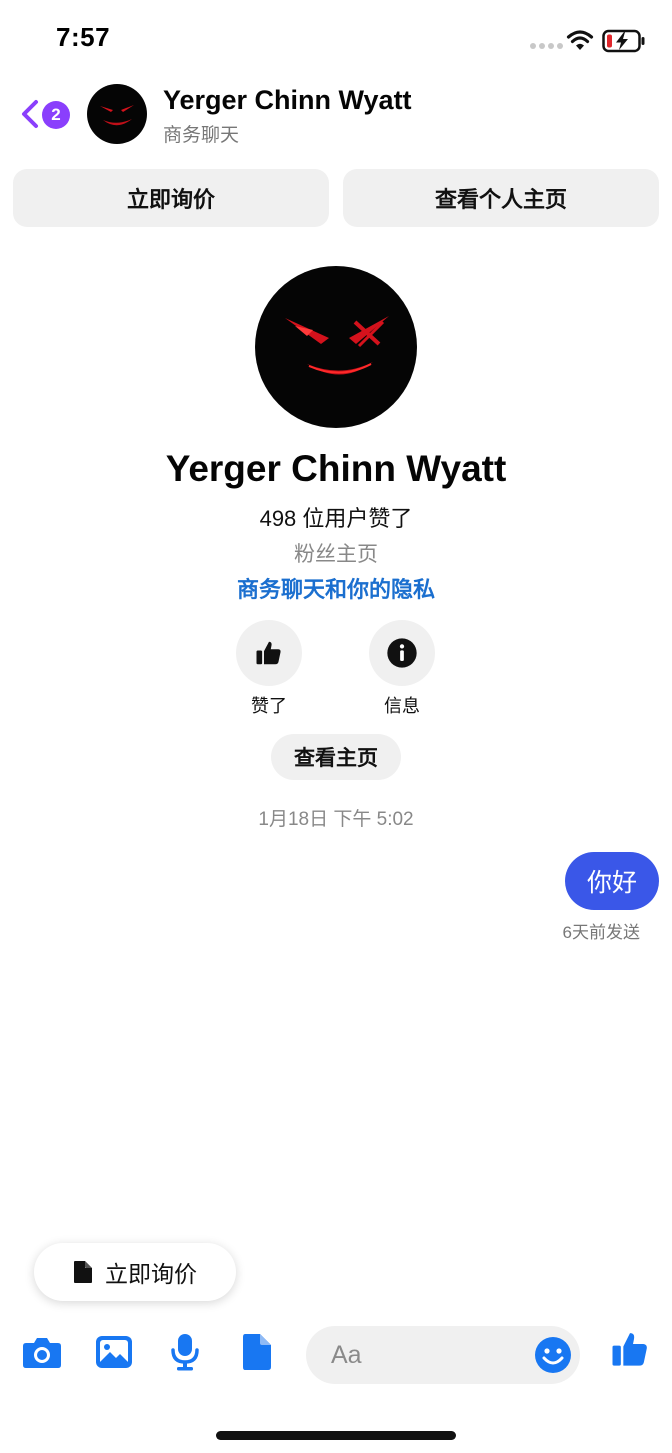  What do you see at coordinates (612, 881) in the screenshot?
I see `outgoing-message: 你好` at bounding box center [612, 881].